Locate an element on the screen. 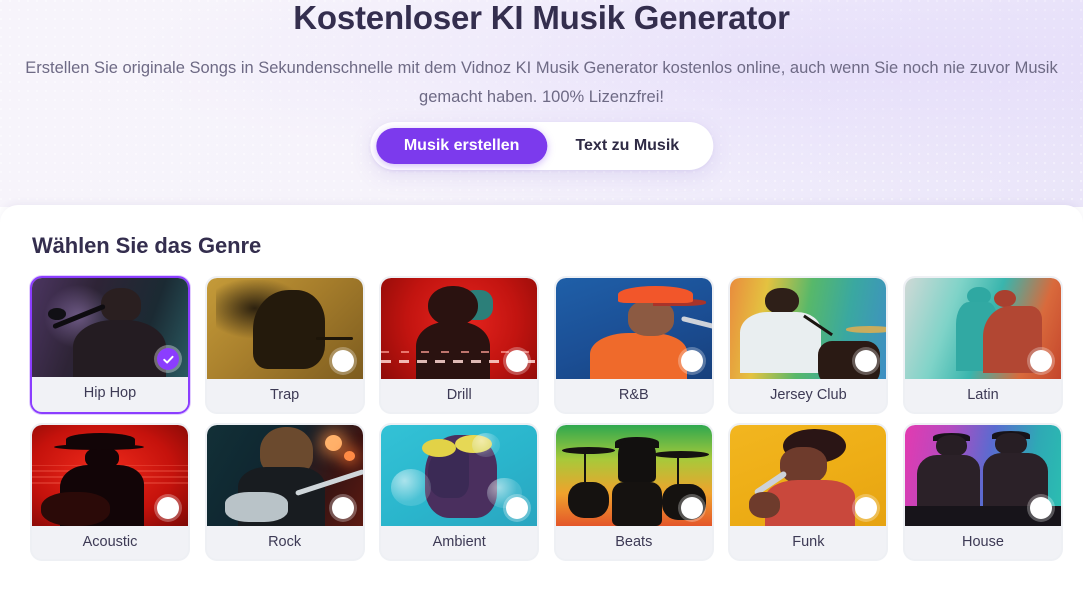 The height and width of the screenshot is (598, 1083). tab-text-zu-musik: Text zu Musik is located at coordinates (627, 146).